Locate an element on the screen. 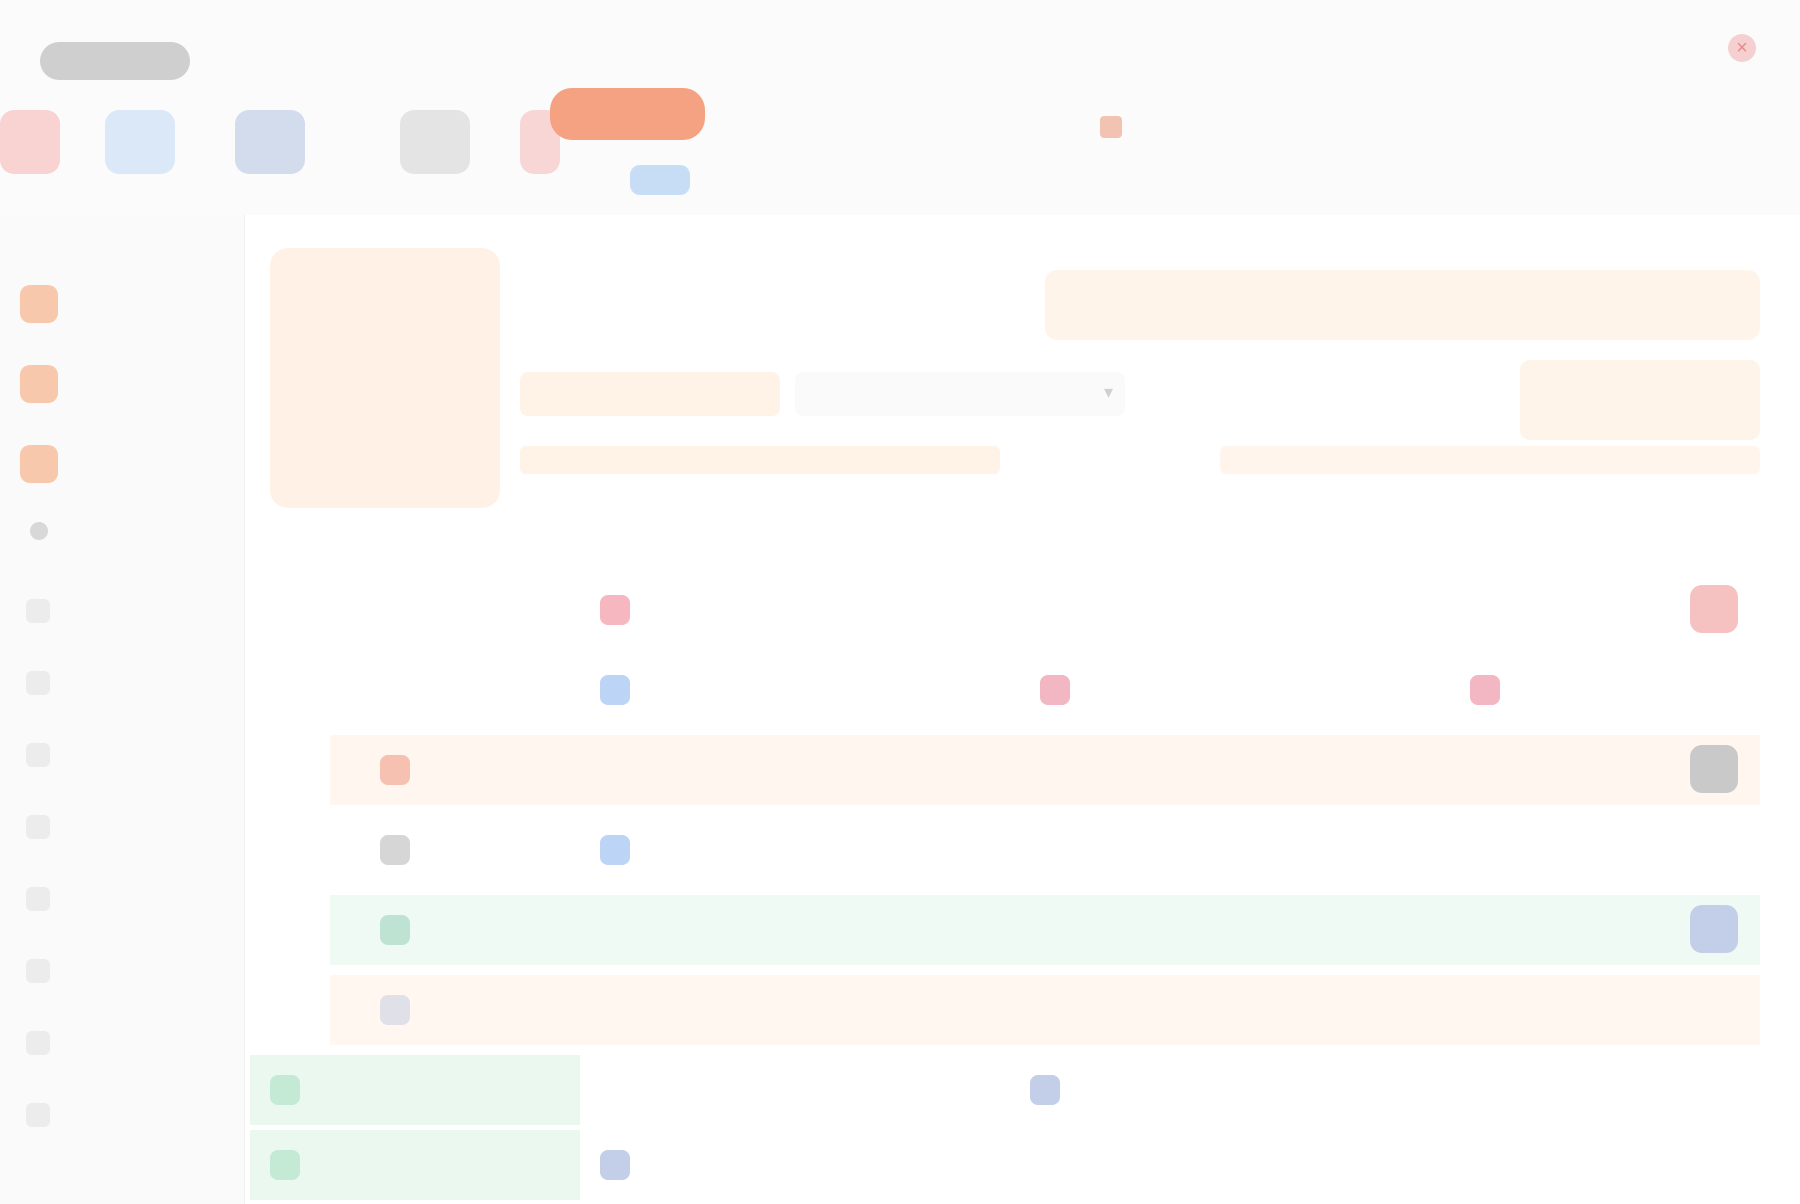 The height and width of the screenshot is (1204, 1800). field-row: ▾ is located at coordinates (1140, 400).